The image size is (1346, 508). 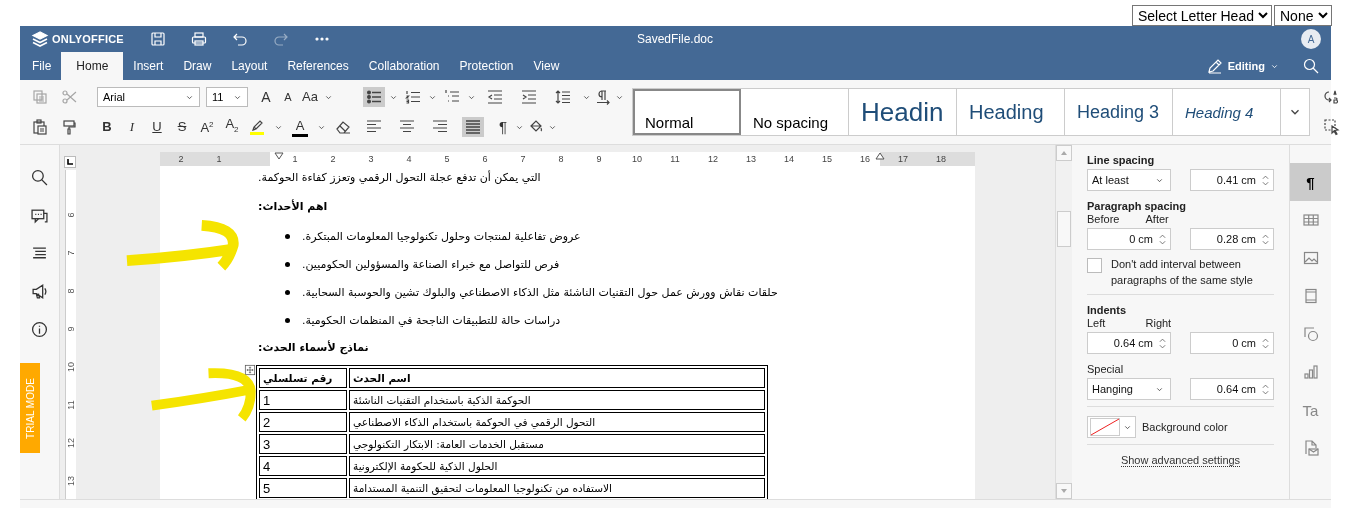 I want to click on highlight-icon, so click(x=257, y=127).